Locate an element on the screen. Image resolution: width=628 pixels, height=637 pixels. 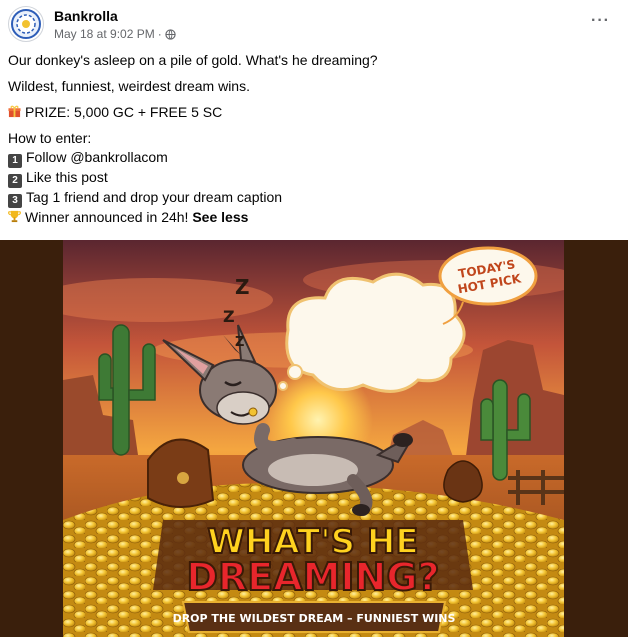
step-item: 2 Like this post is located at coordinates (308, 178).